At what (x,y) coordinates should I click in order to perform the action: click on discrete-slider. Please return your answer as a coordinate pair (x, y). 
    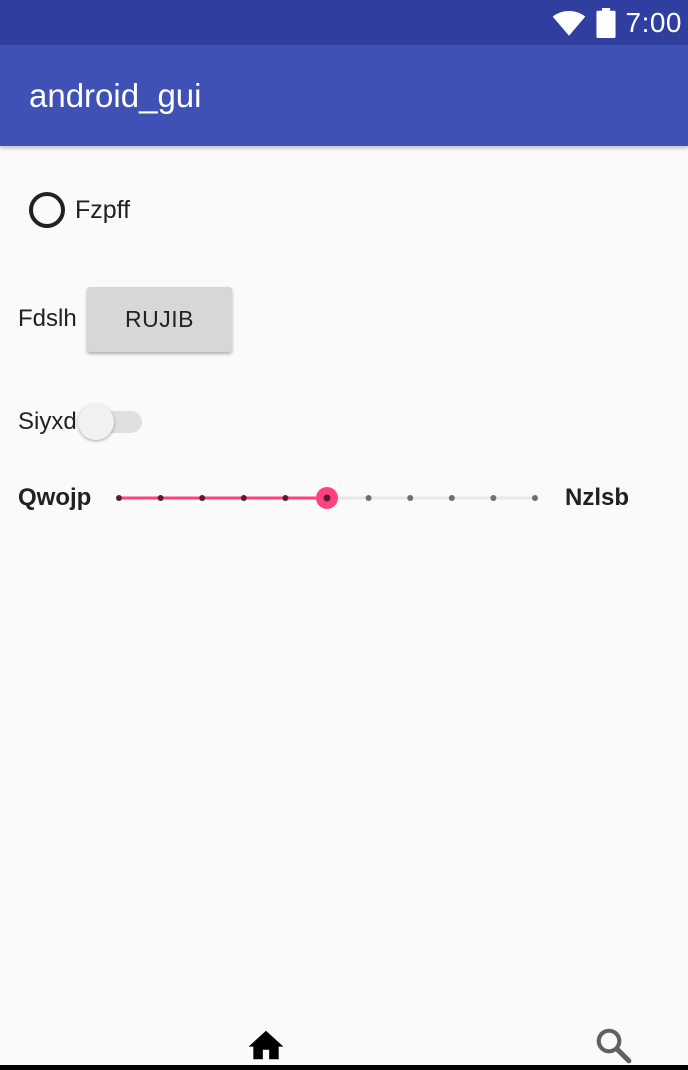
    Looking at the image, I should click on (328, 498).